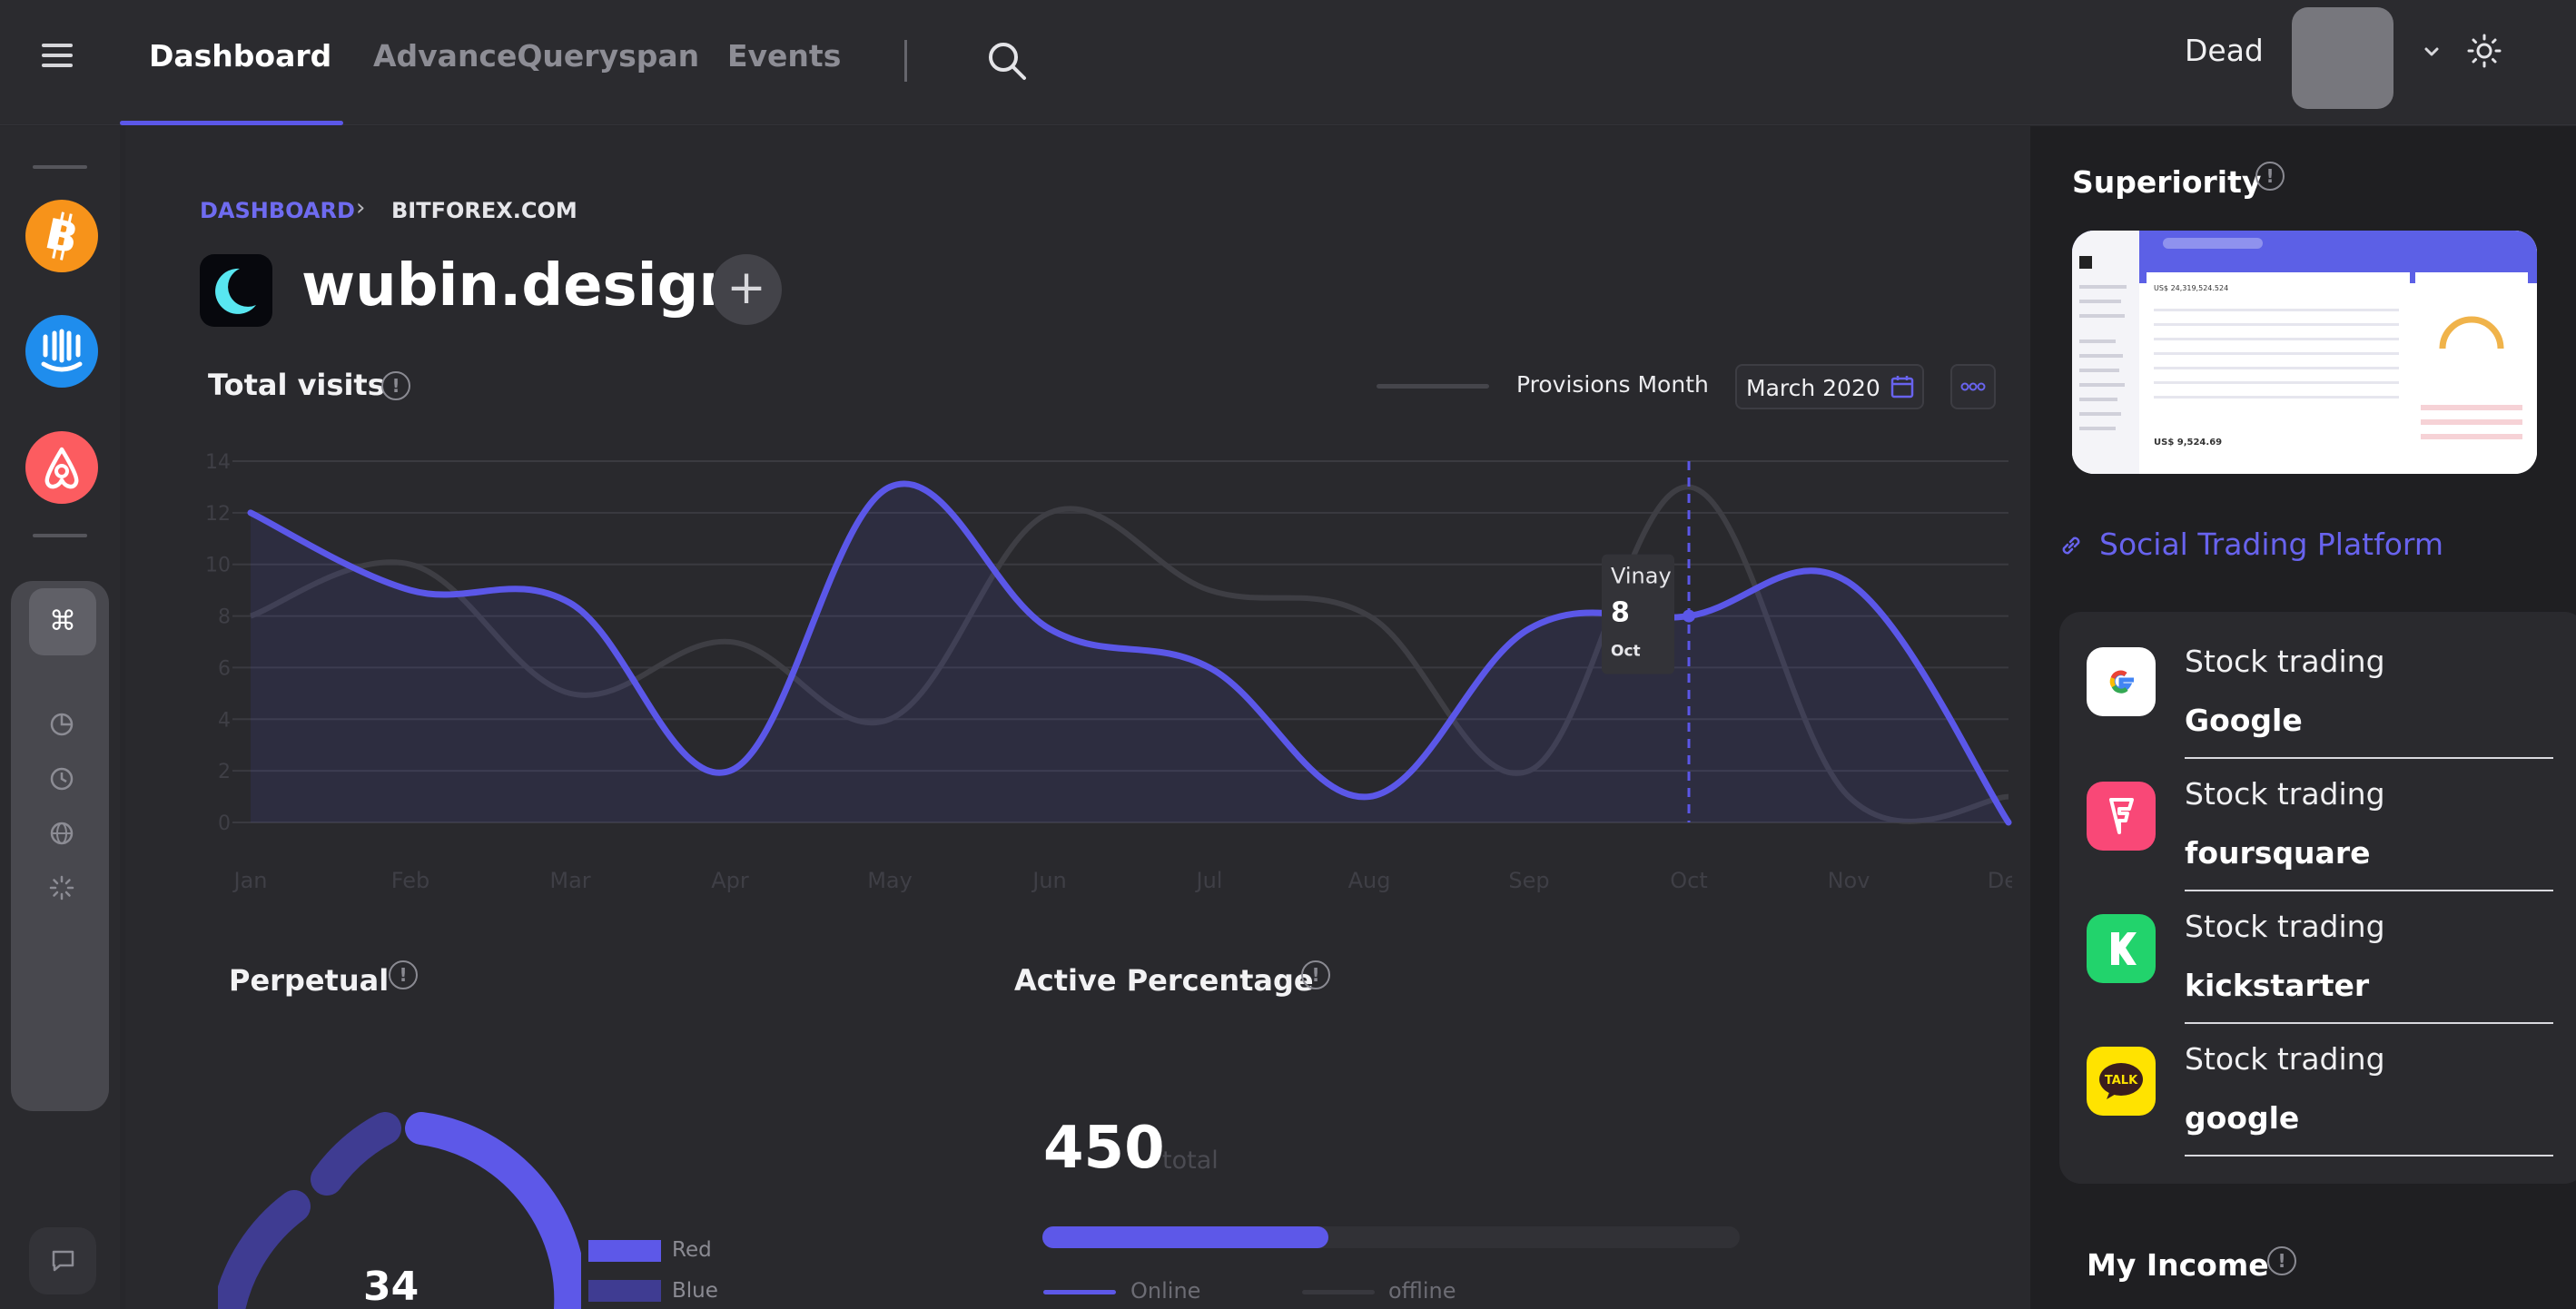 The image size is (2576, 1309). Describe the element at coordinates (624, 1291) in the screenshot. I see `legend-swatch-blue` at that location.